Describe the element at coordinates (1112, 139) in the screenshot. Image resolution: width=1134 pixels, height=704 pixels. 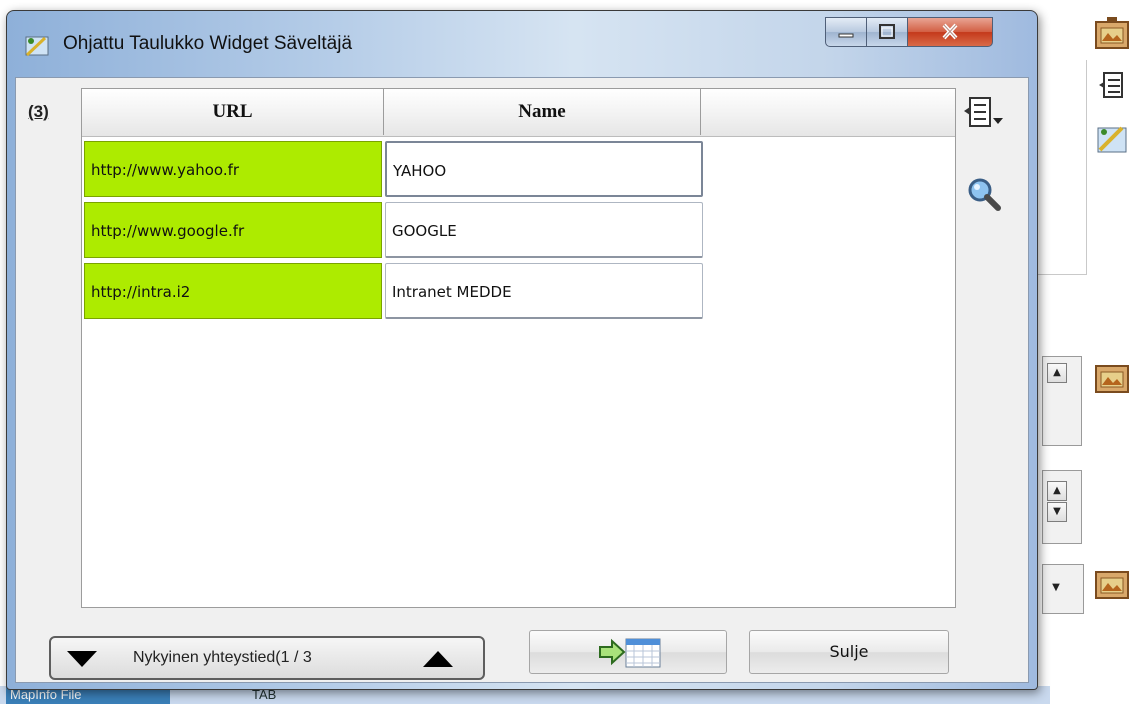
I see `wizard-icon` at that location.